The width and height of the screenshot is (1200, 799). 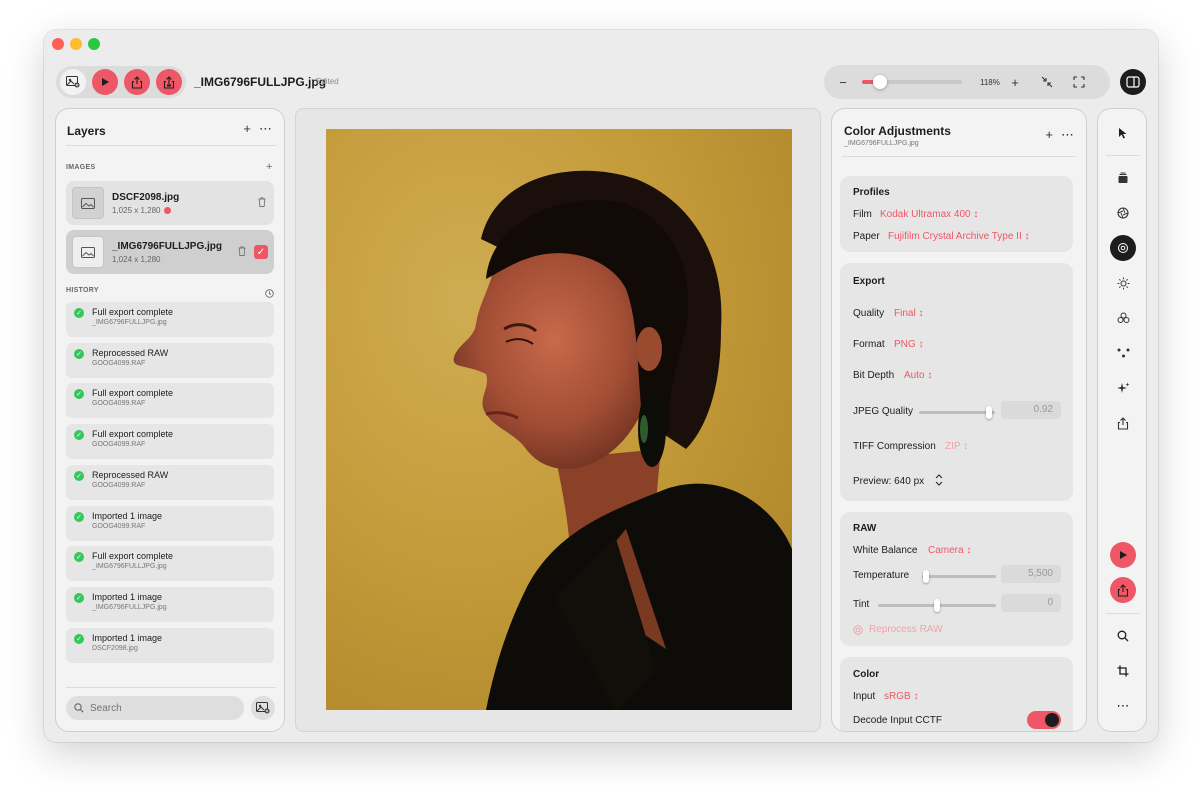 I want to click on fullscreen-button, so click(x=1079, y=82).